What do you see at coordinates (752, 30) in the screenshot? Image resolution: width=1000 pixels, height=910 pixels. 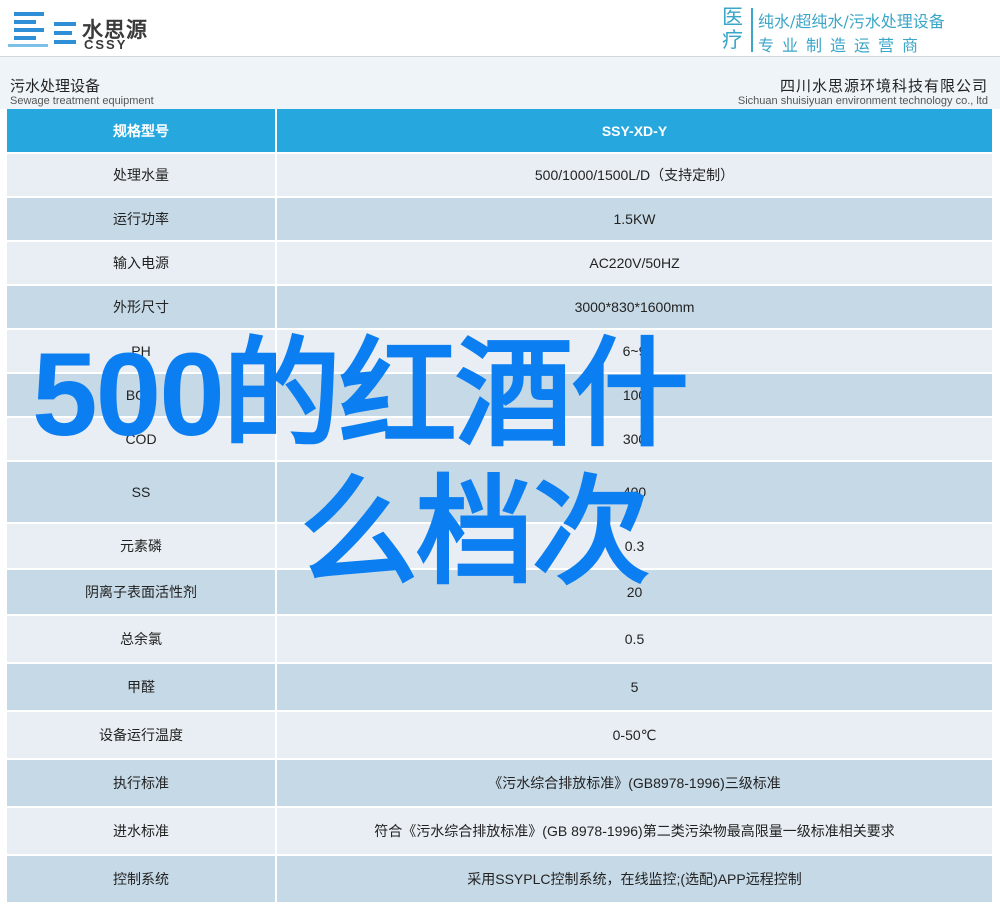 I see `slogan-divider` at bounding box center [752, 30].